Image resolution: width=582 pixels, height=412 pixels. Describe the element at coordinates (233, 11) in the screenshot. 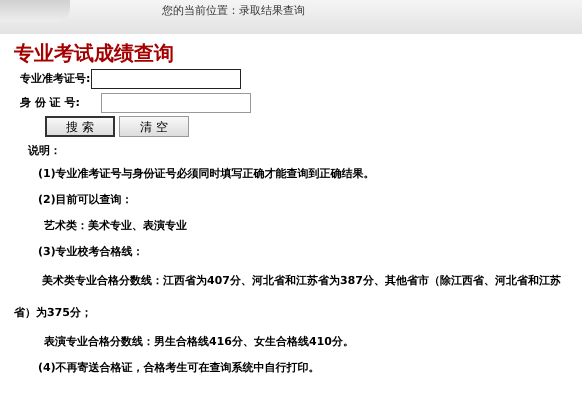

I see `breadcrumb: 您的当前位置：录取结果查询` at that location.